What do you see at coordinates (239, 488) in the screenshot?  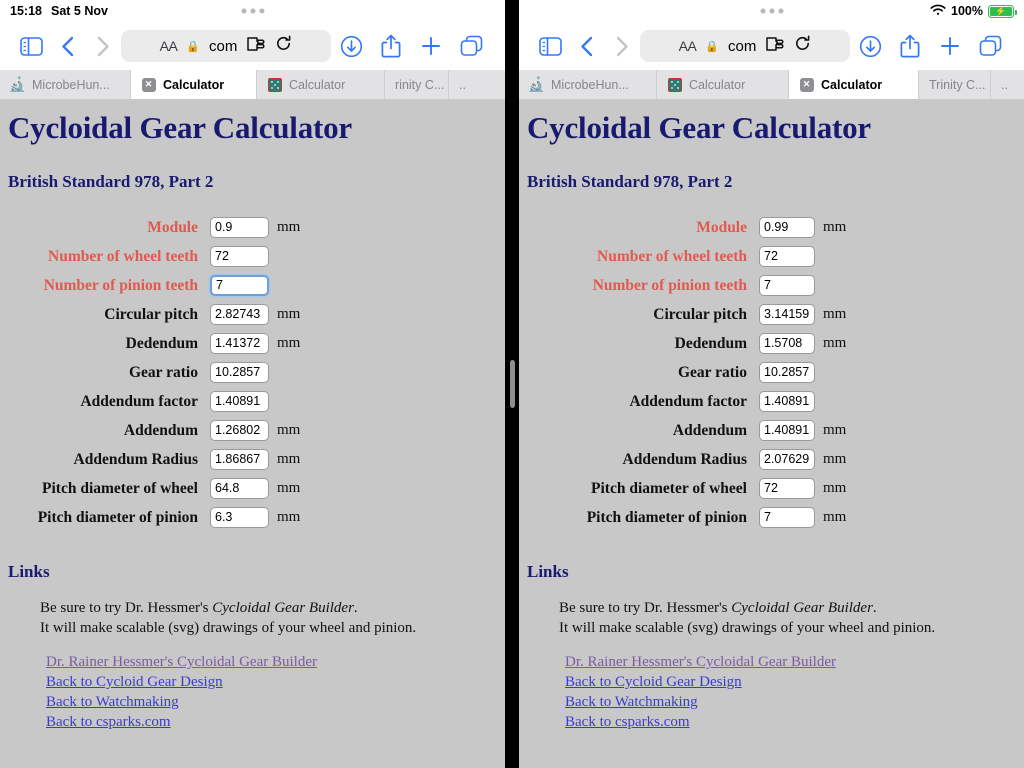 I see `readonly-field: 64.8` at bounding box center [239, 488].